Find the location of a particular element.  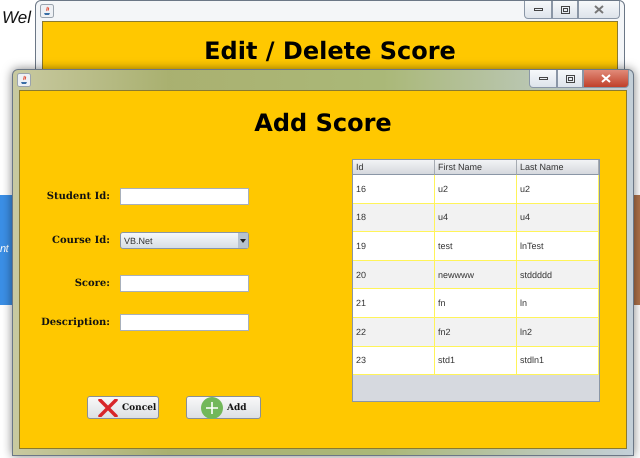

course-dropdown: VB.Net is located at coordinates (184, 240).